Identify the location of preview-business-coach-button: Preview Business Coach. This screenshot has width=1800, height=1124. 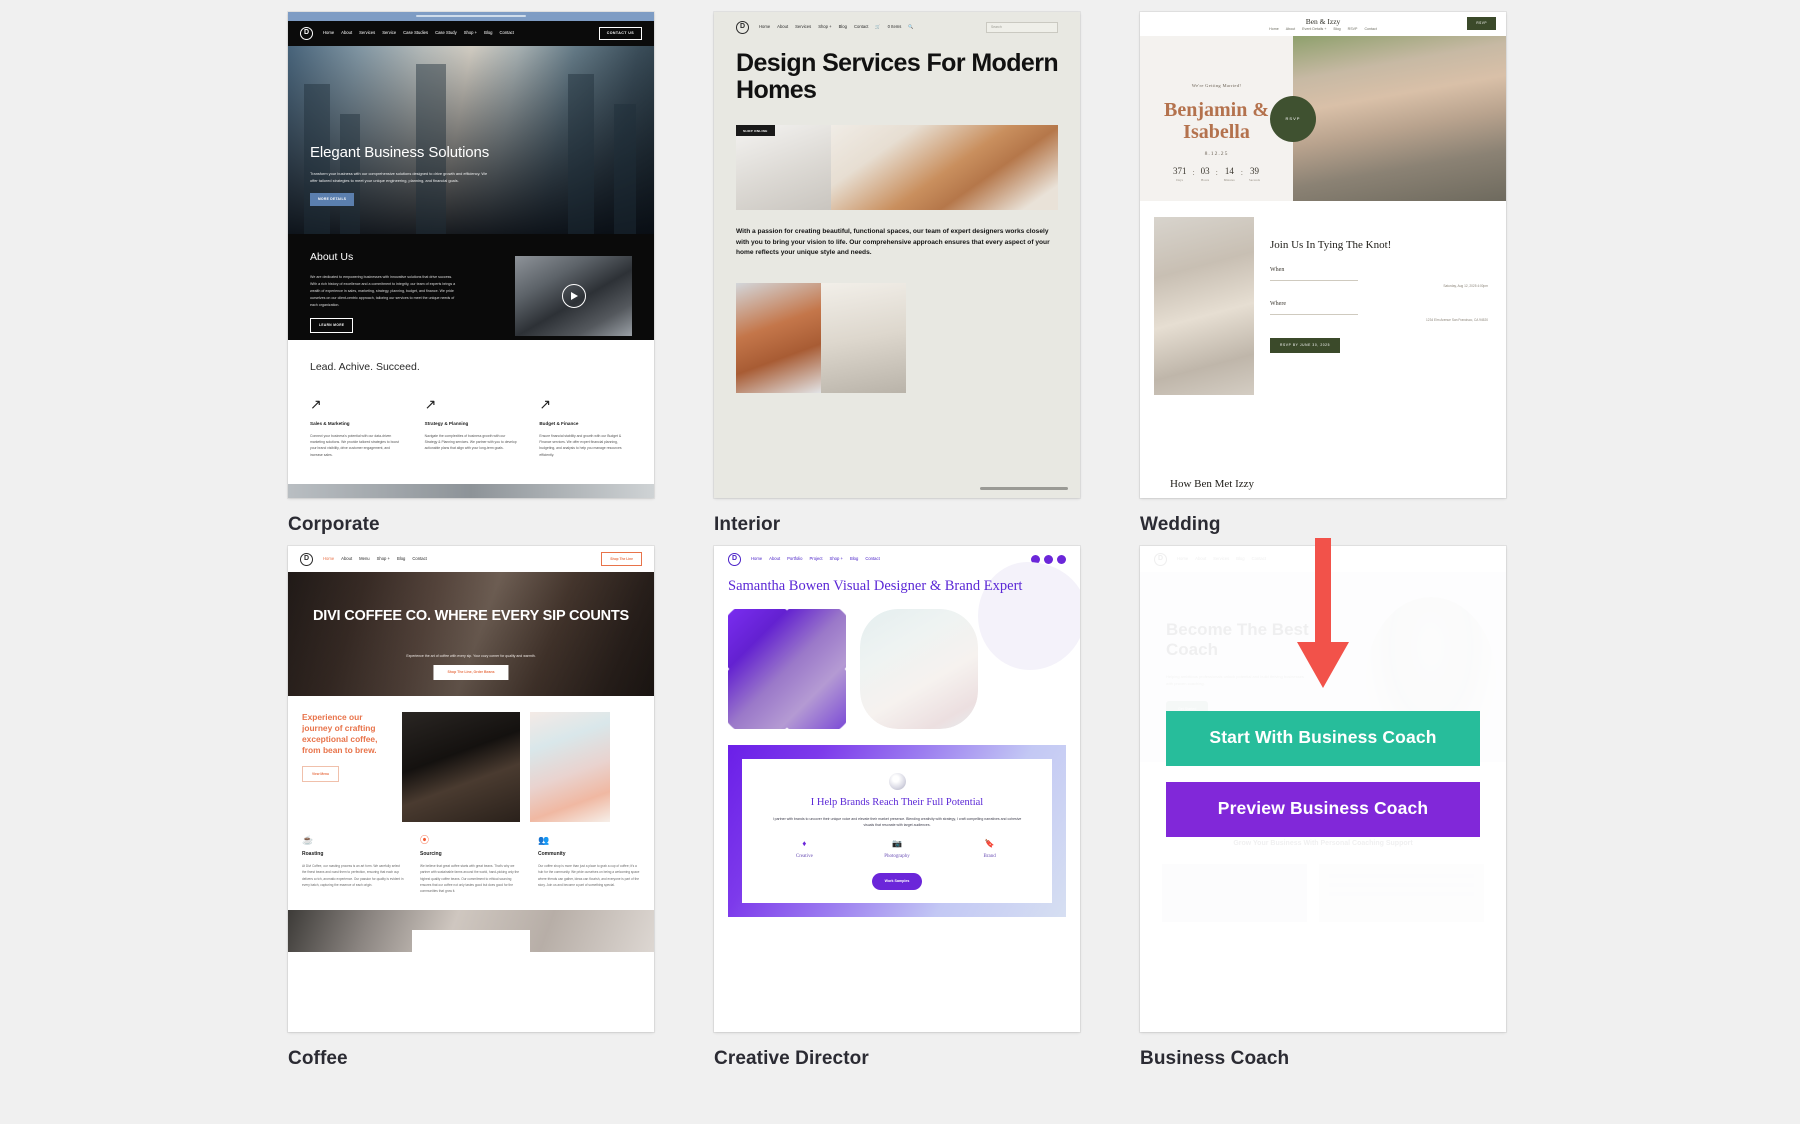
(1323, 809).